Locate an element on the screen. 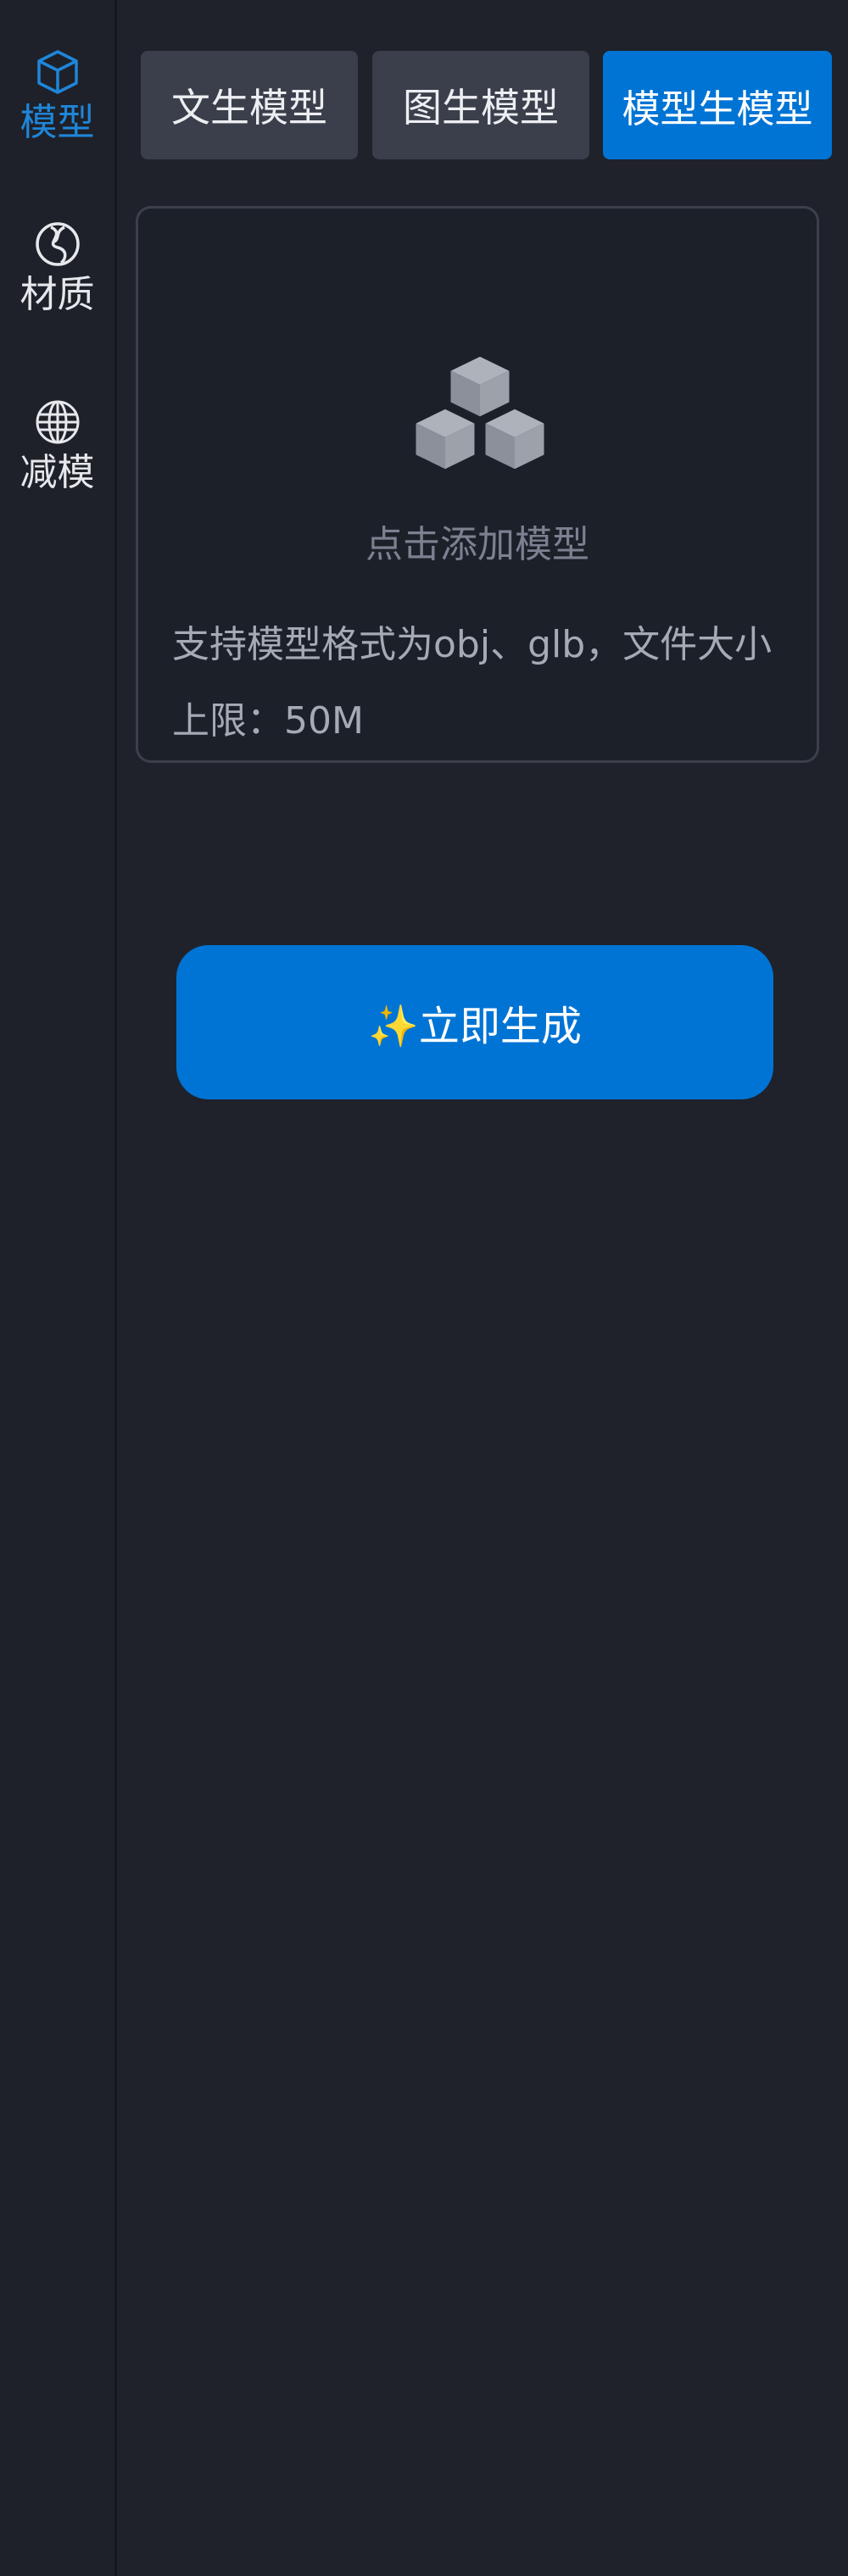  tab-model-to-model: 模型生模型 is located at coordinates (717, 105).